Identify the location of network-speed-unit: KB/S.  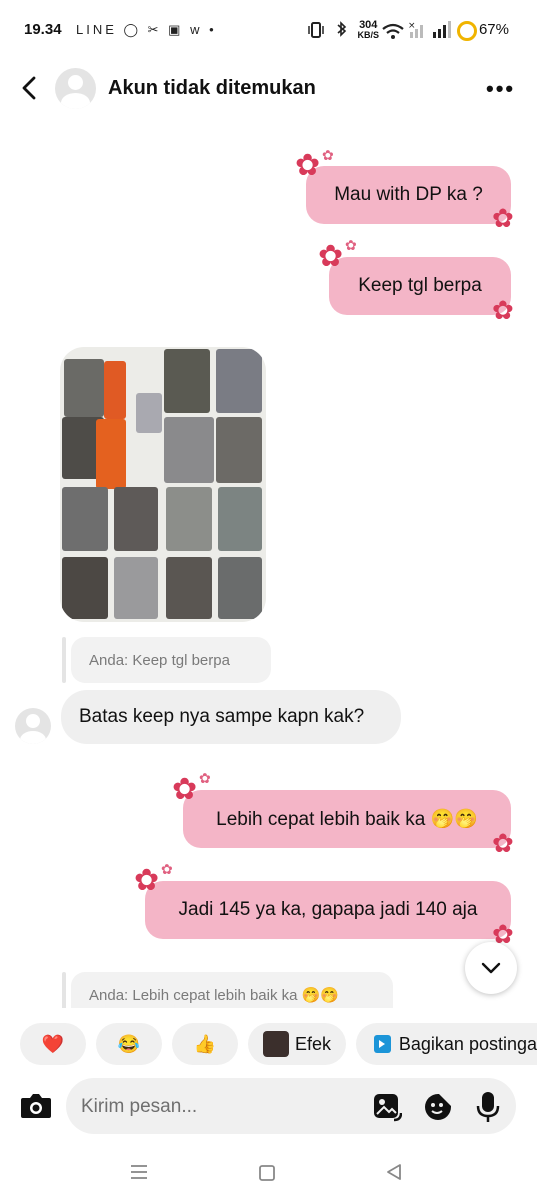
(368, 35).